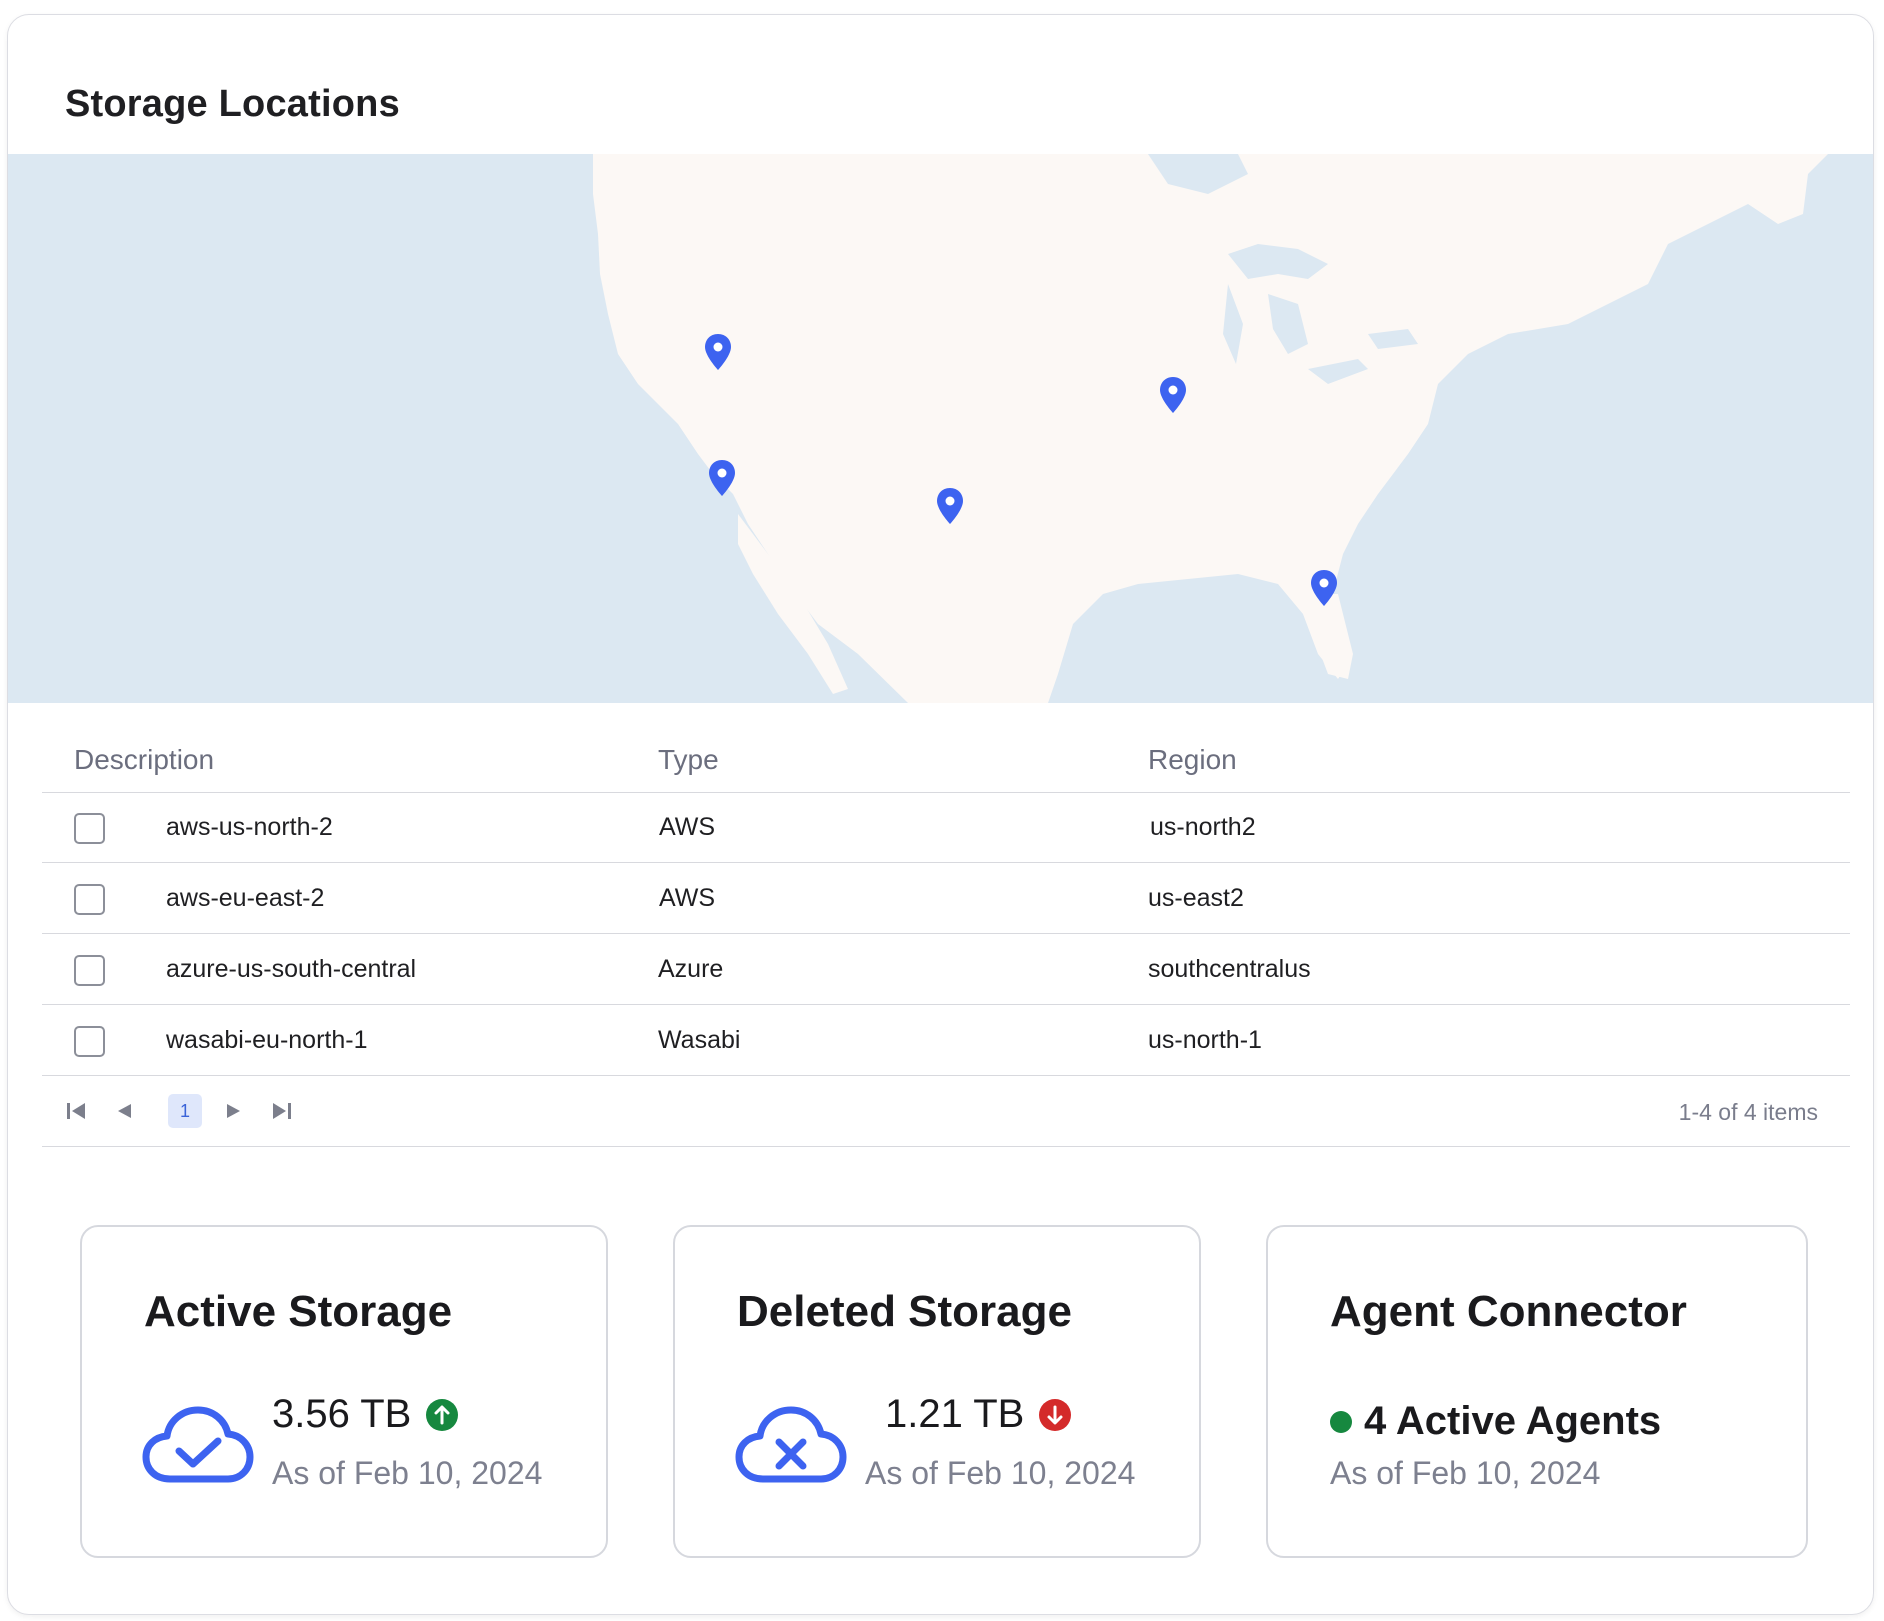 The width and height of the screenshot is (1884, 1621). I want to click on cell-description: aws-us-north-2, so click(249, 827).